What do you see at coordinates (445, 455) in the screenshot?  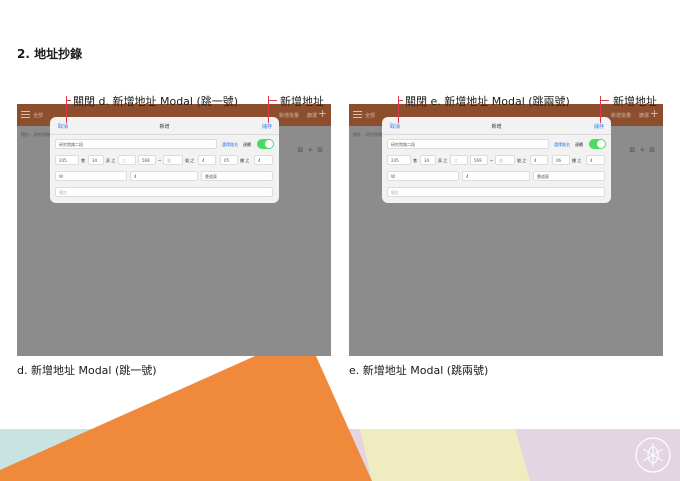 I see `cream-shape` at bounding box center [445, 455].